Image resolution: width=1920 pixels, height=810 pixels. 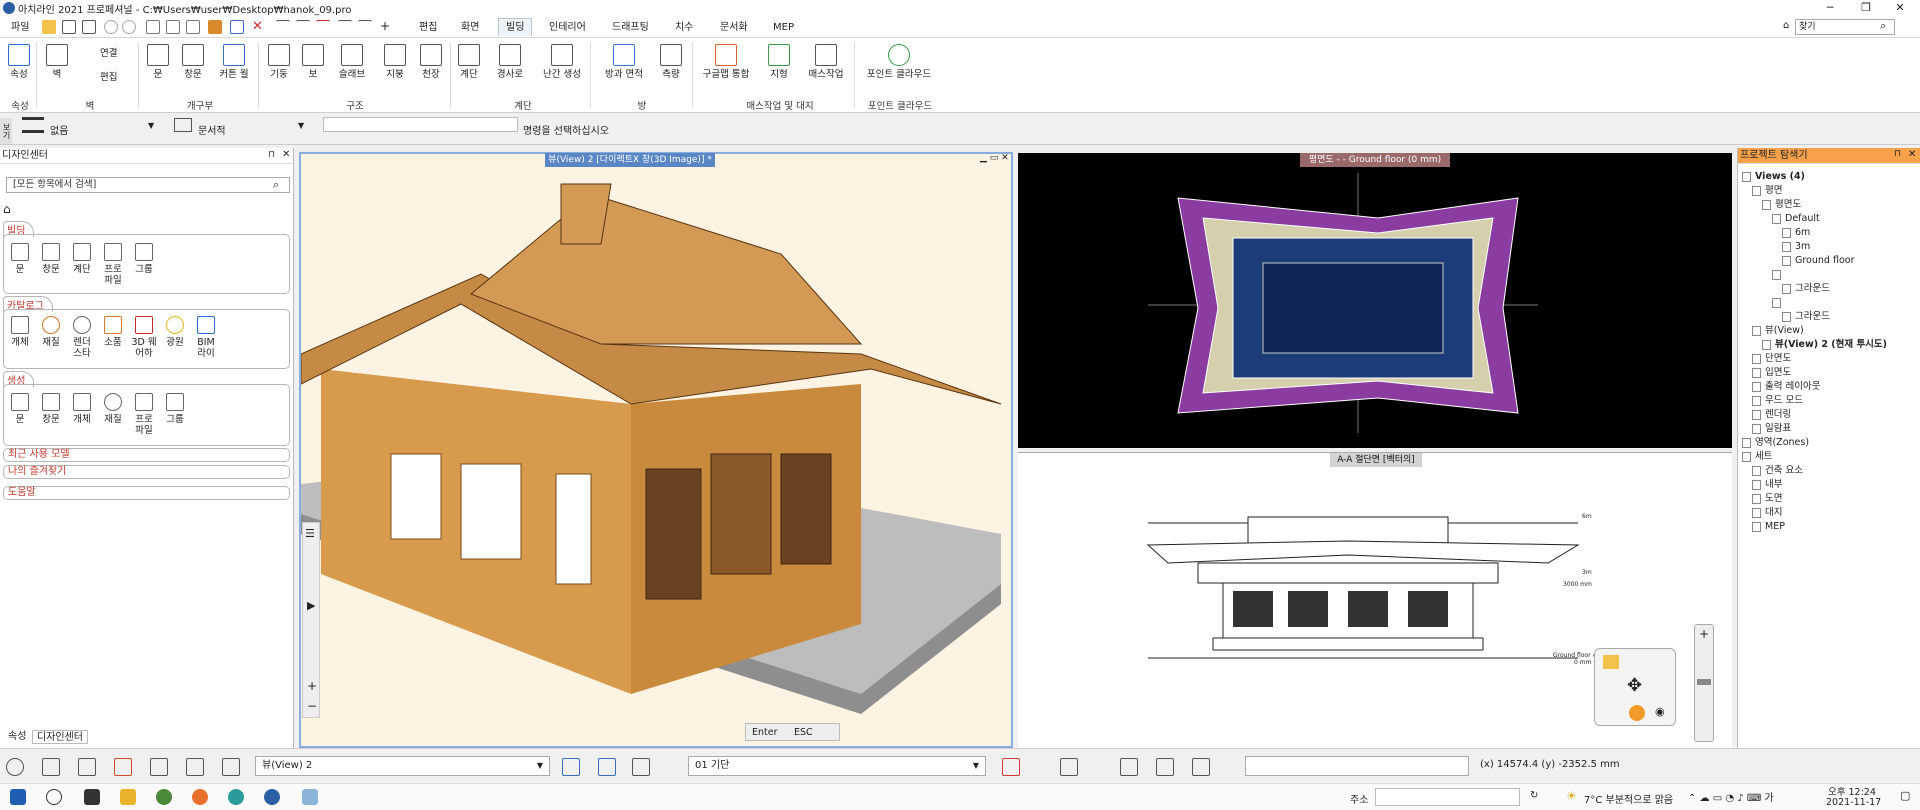 I want to click on roof-button: 지붕, so click(x=395, y=62).